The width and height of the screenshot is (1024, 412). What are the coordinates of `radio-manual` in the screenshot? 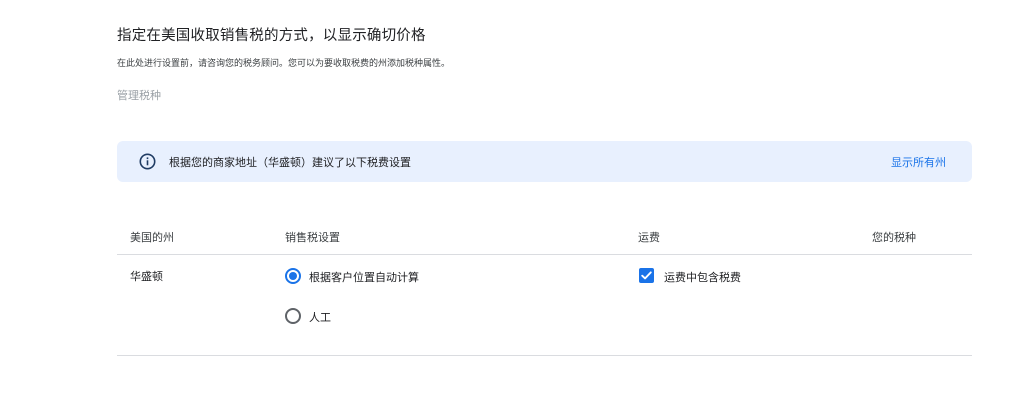 It's located at (293, 316).